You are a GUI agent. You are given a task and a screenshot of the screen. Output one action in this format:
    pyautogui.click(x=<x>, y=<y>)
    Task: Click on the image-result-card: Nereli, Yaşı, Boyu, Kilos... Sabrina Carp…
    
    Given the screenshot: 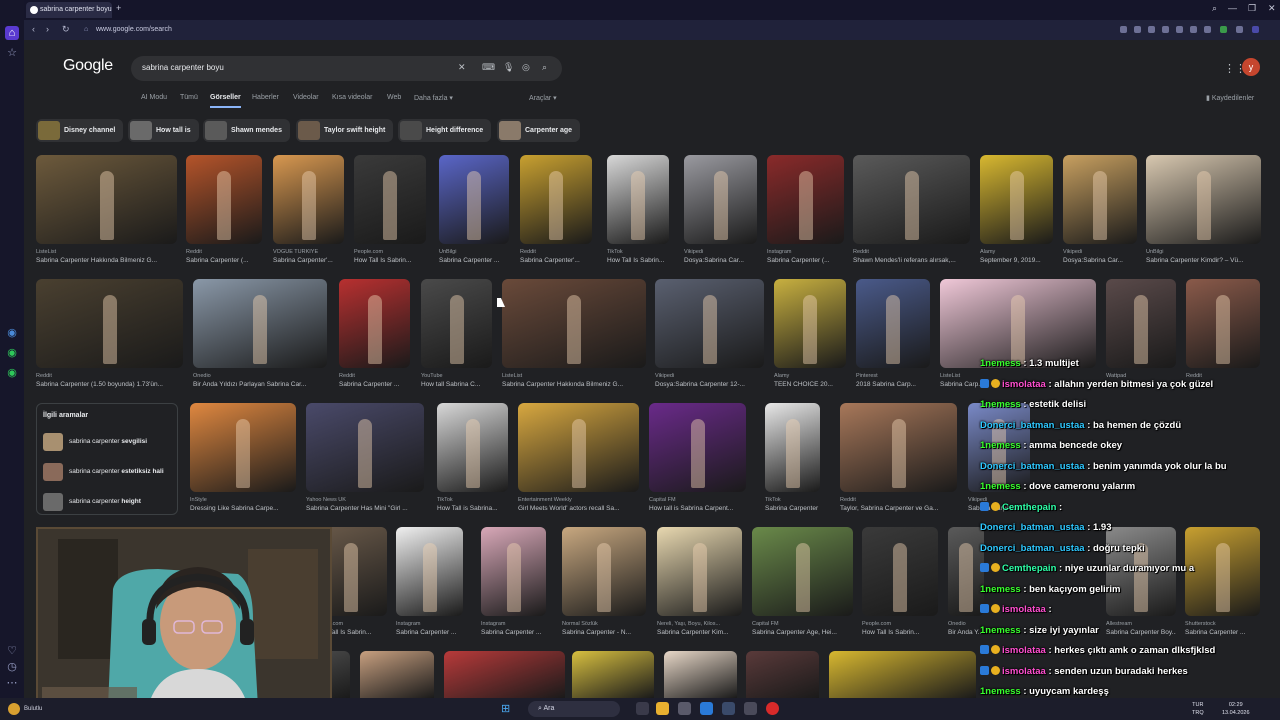 What is the action you would take?
    pyautogui.click(x=699, y=584)
    